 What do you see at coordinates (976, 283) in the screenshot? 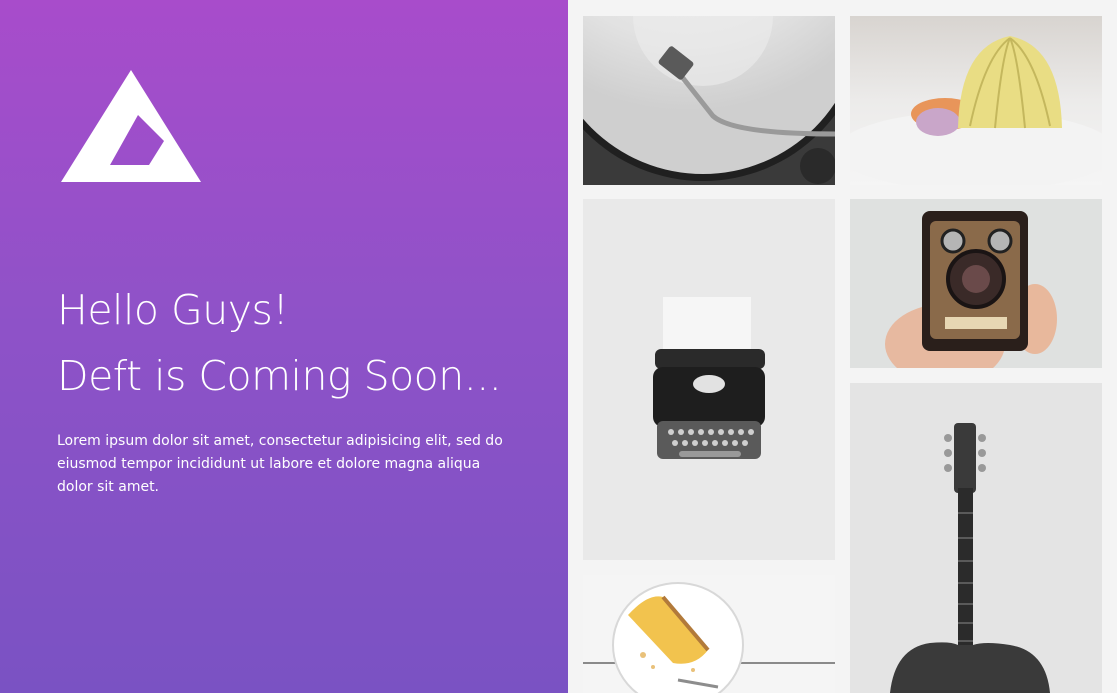
I see `gallery-image-camera` at bounding box center [976, 283].